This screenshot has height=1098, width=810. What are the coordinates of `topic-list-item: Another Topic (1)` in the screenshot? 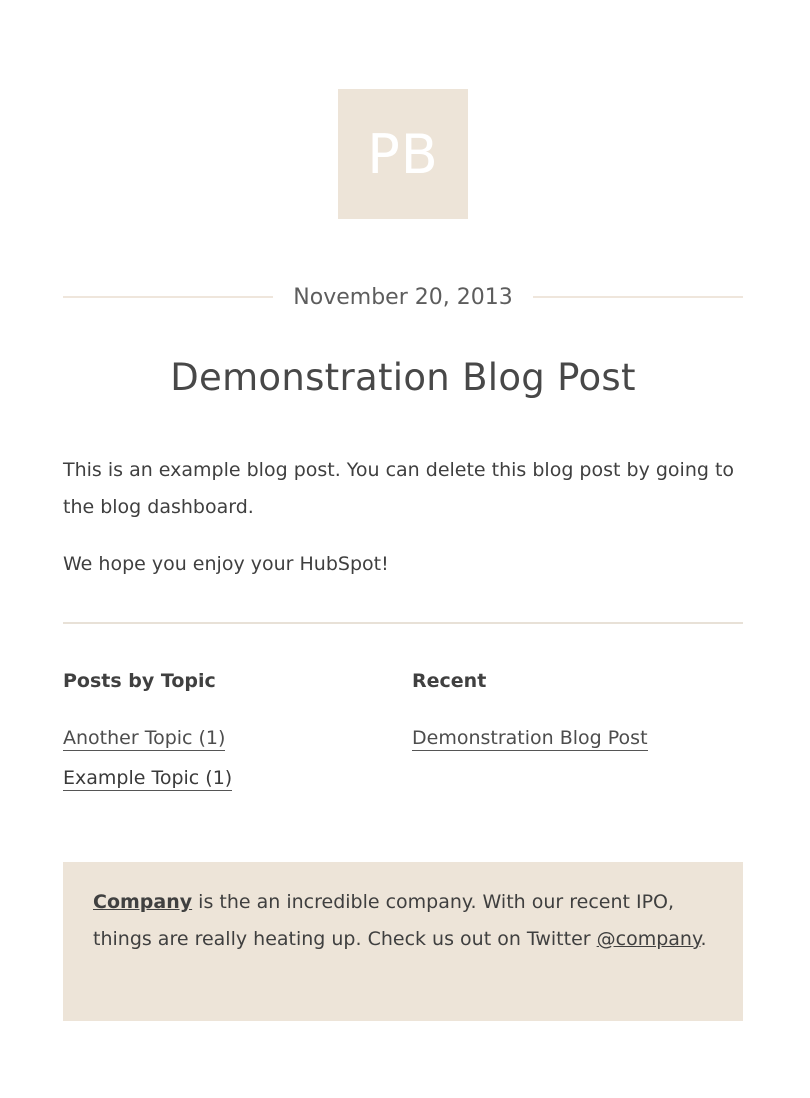 It's located at (147, 747).